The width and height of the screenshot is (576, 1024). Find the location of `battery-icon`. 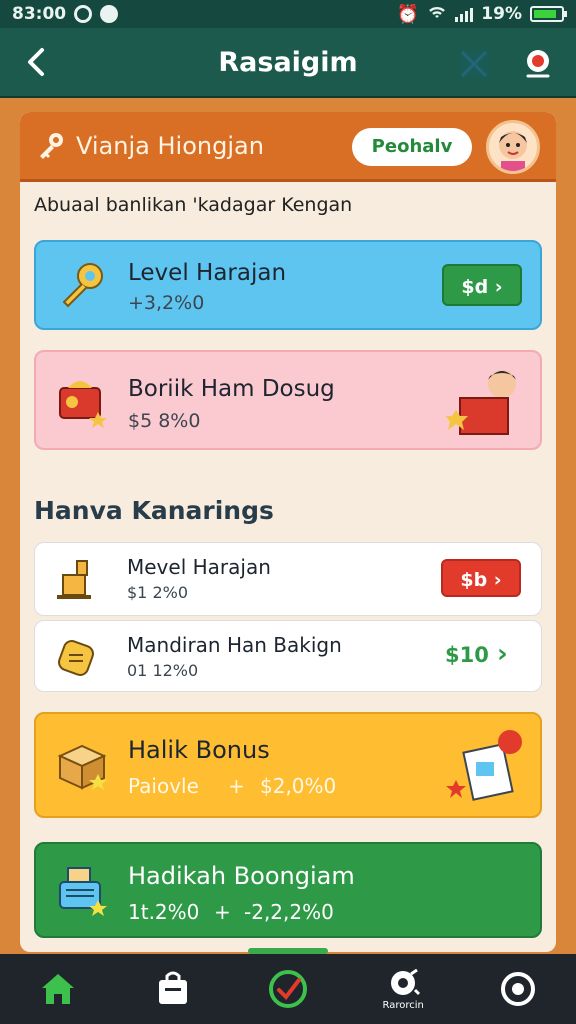

battery-icon is located at coordinates (548, 14).